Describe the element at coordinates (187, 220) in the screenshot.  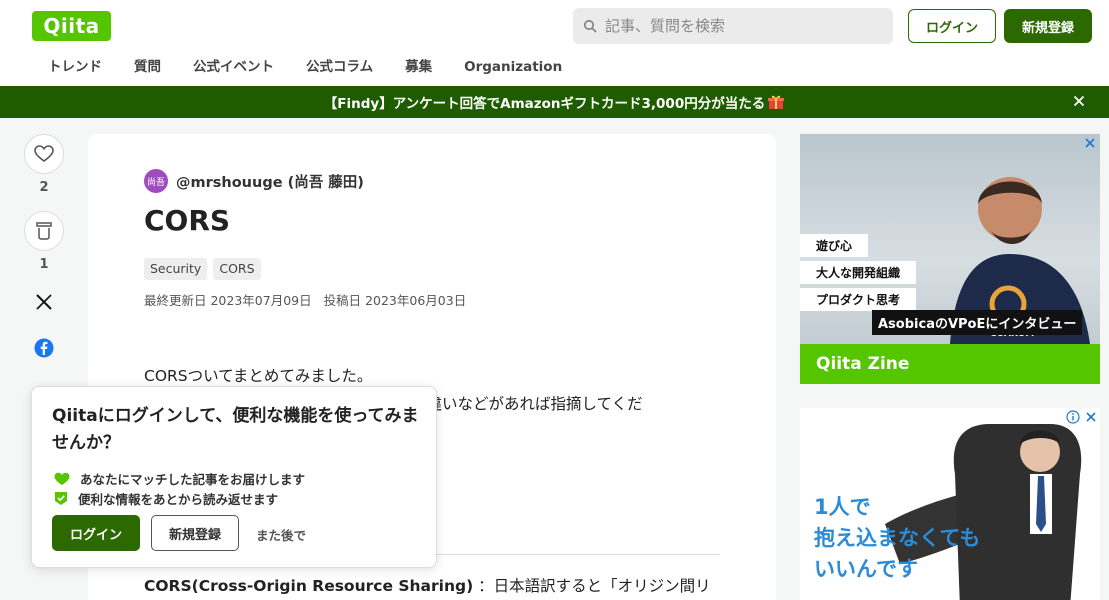
I see `article-title: CORS` at that location.